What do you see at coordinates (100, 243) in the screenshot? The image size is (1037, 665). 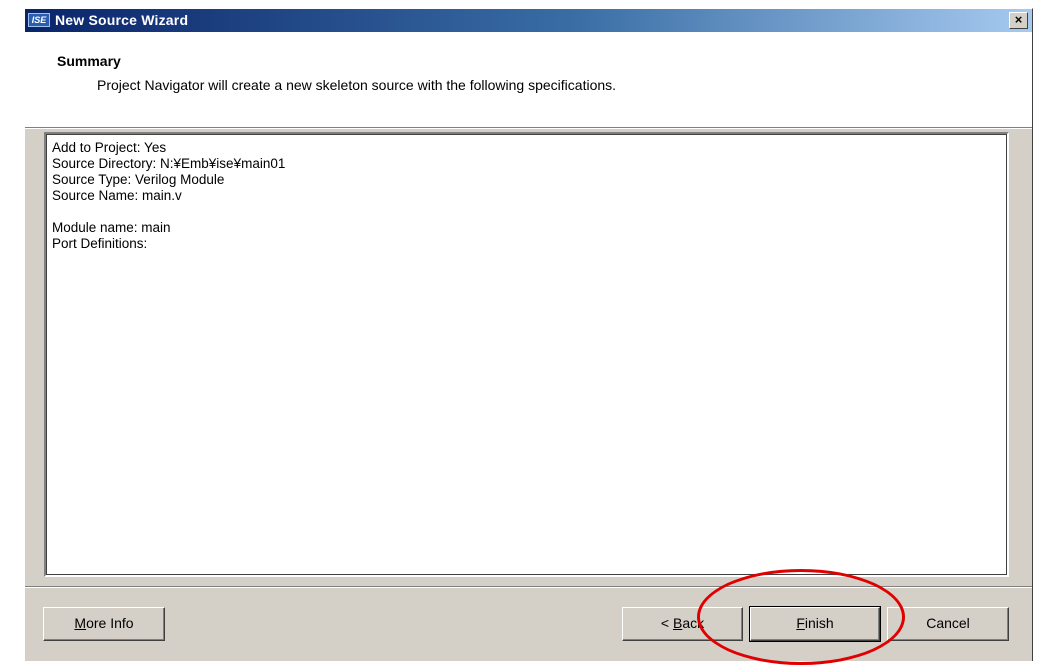 I see `summary-line: Port Definitions:` at bounding box center [100, 243].